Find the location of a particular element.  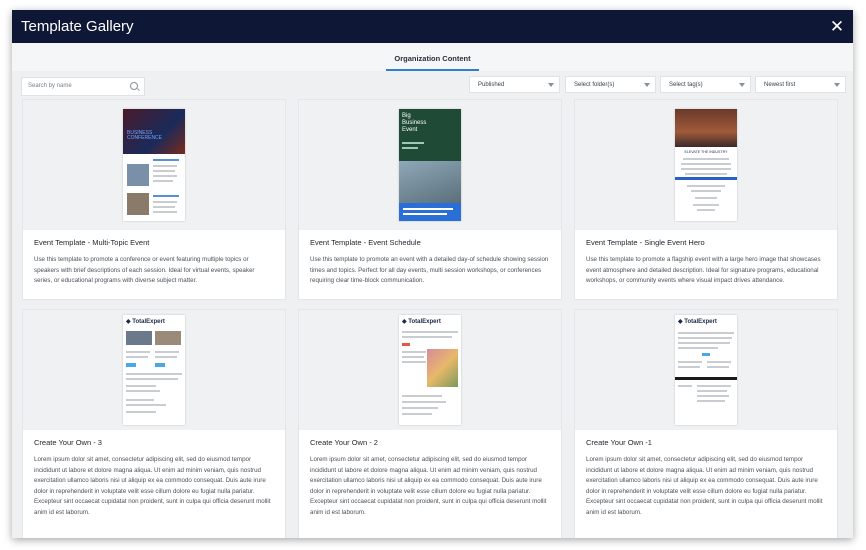

tag-select: Select tag(s) is located at coordinates (705, 84).